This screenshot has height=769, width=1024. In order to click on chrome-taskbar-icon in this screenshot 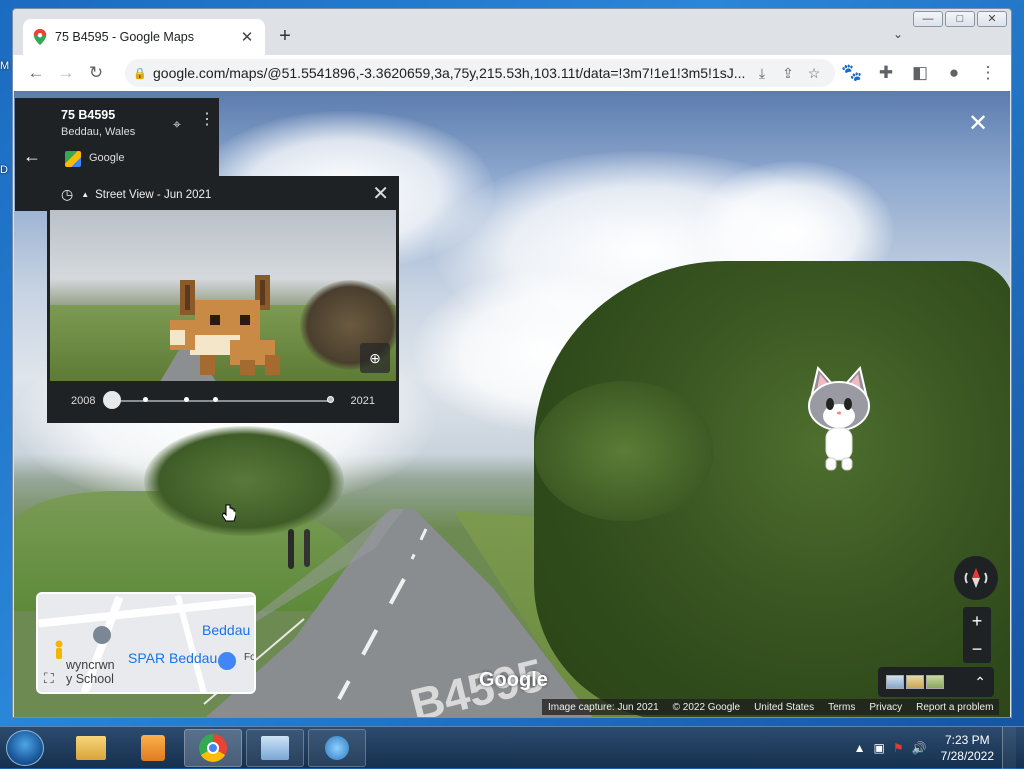, I will do `click(213, 748)`.